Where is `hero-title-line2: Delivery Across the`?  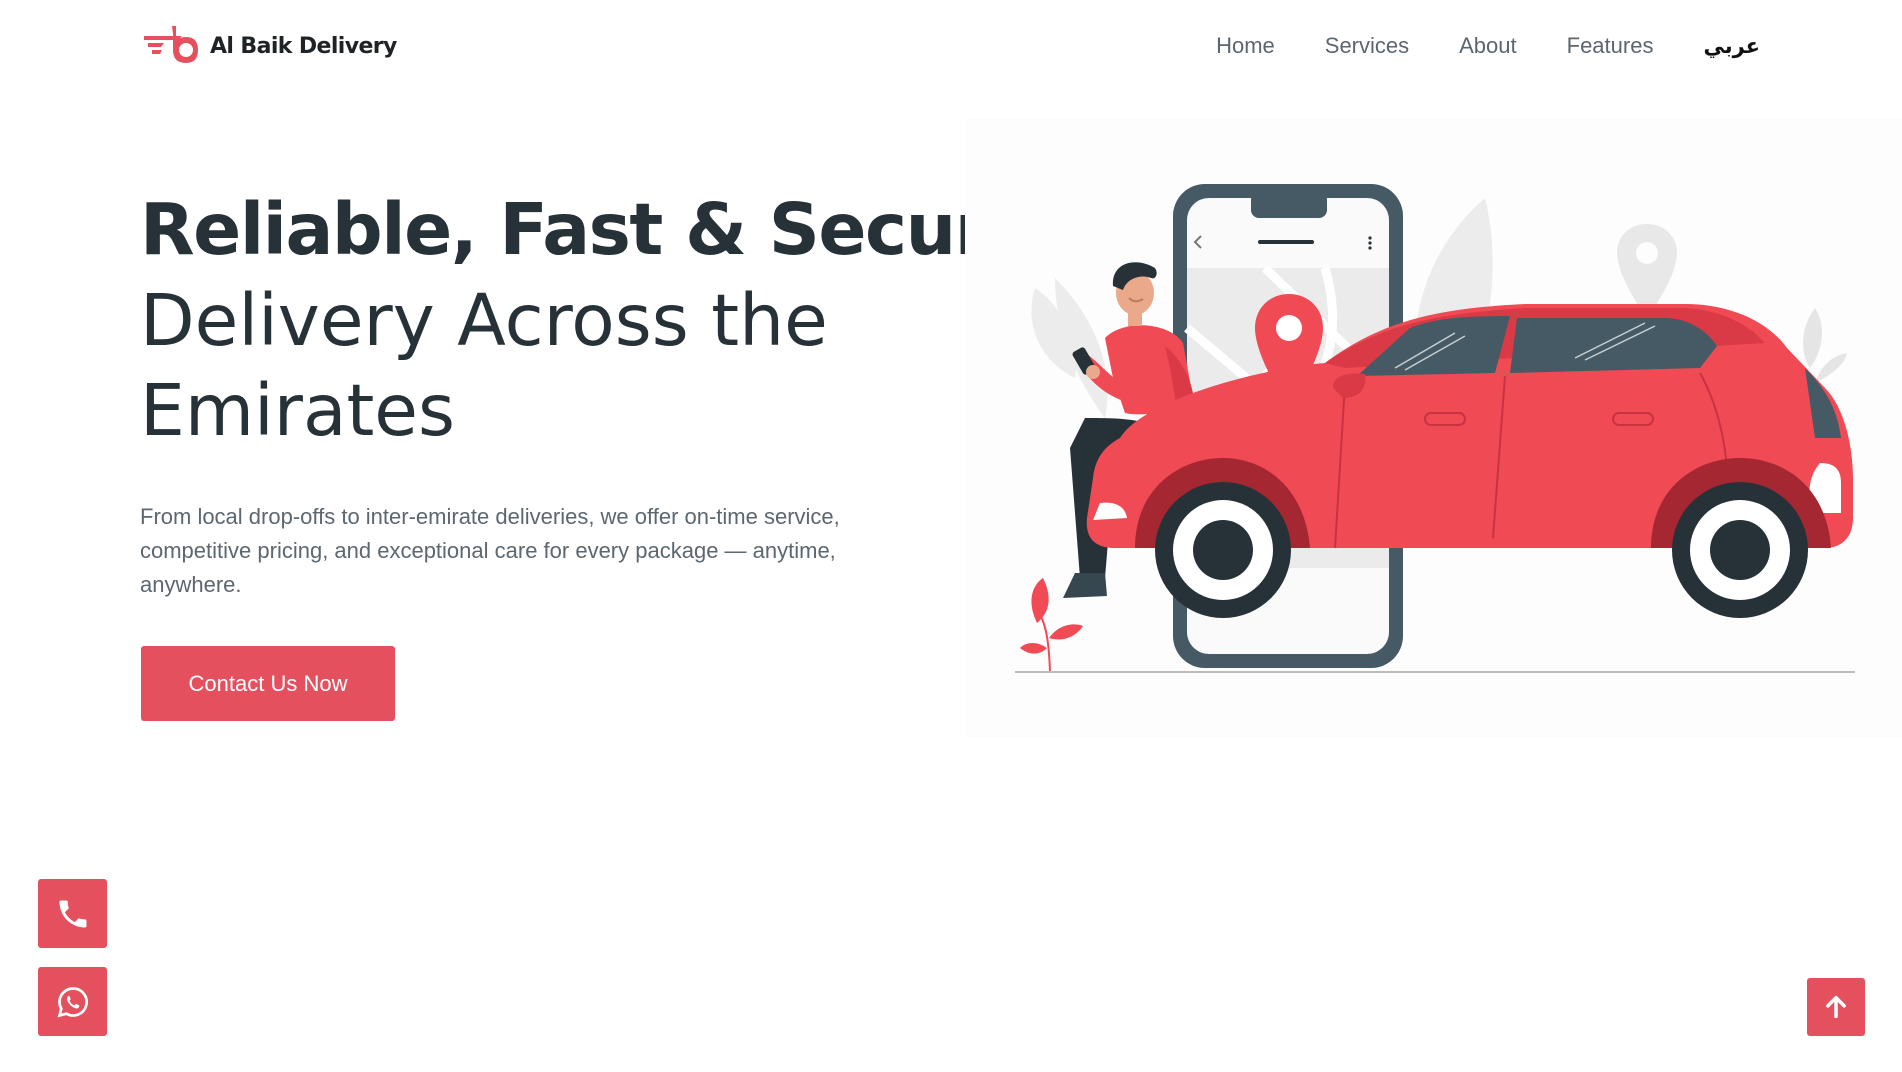 hero-title-line2: Delivery Across the is located at coordinates (484, 320).